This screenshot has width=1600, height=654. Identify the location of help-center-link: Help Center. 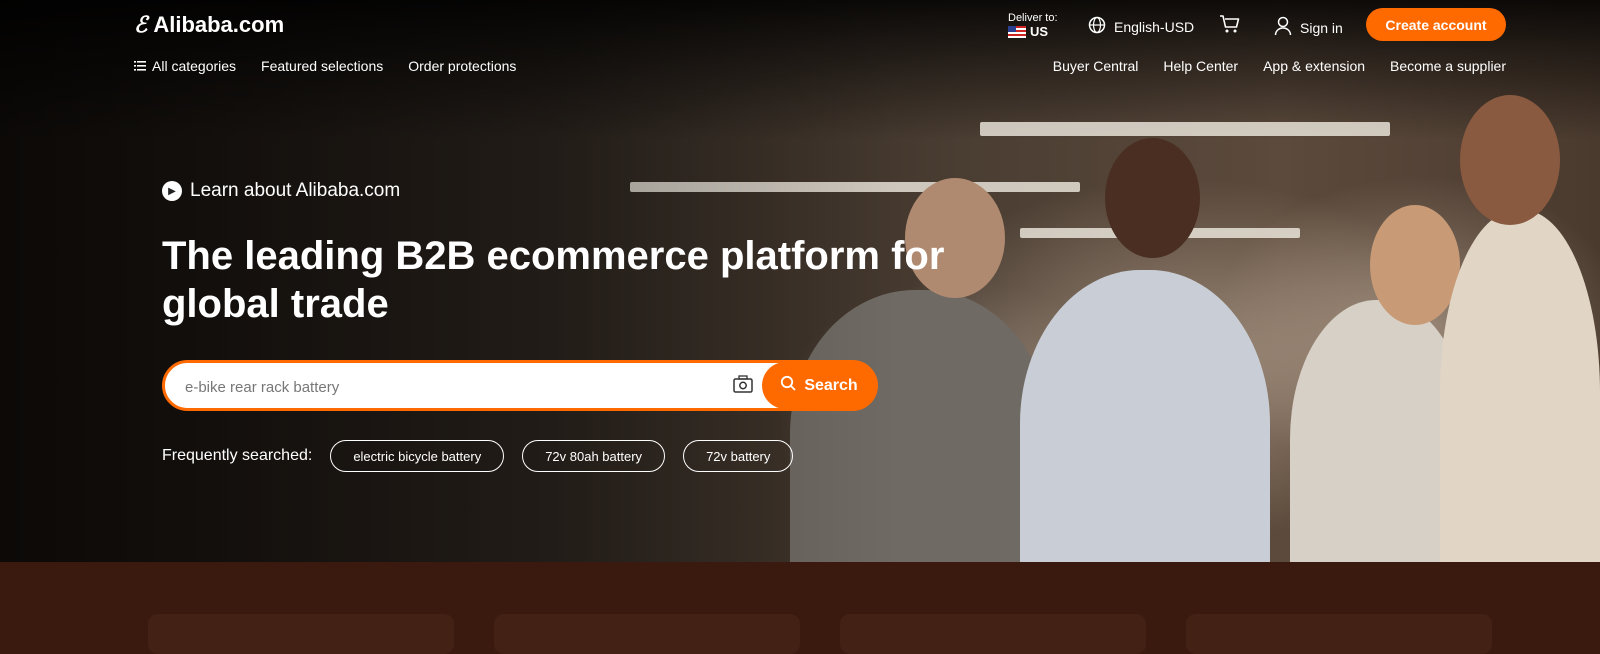
(1200, 66).